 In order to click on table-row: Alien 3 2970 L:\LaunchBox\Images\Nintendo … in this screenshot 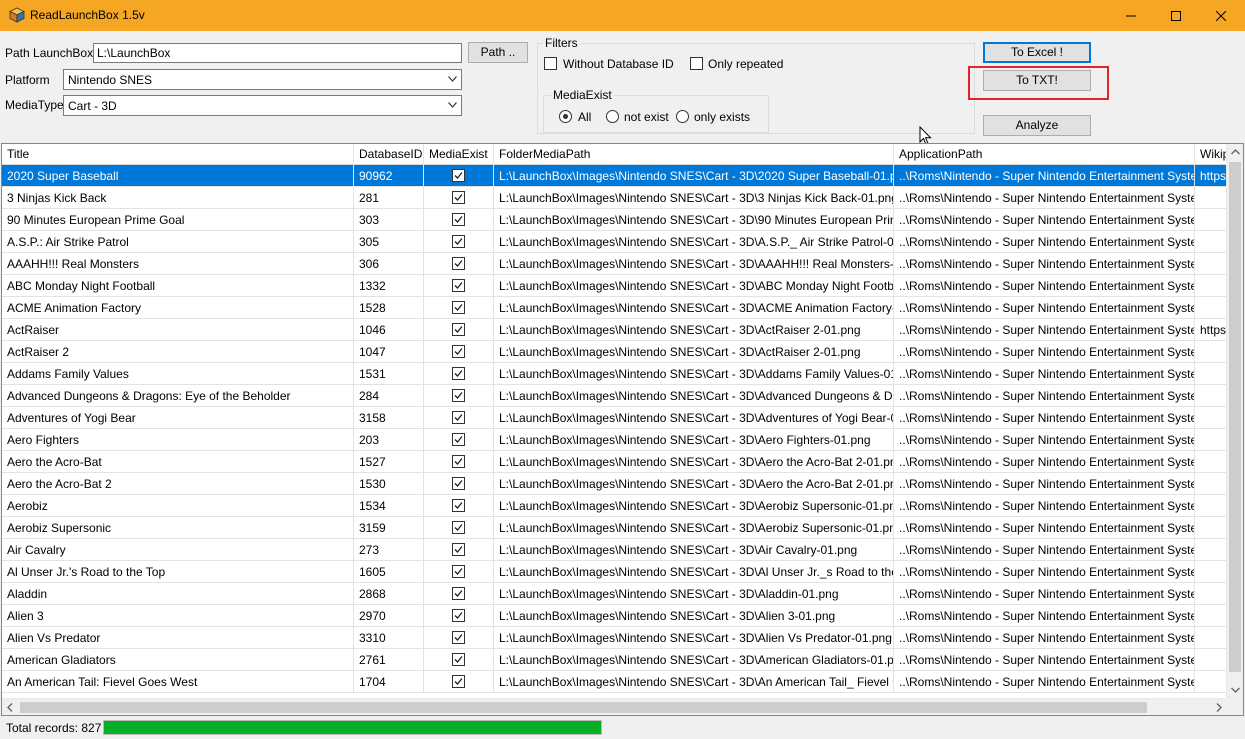, I will do `click(614, 616)`.